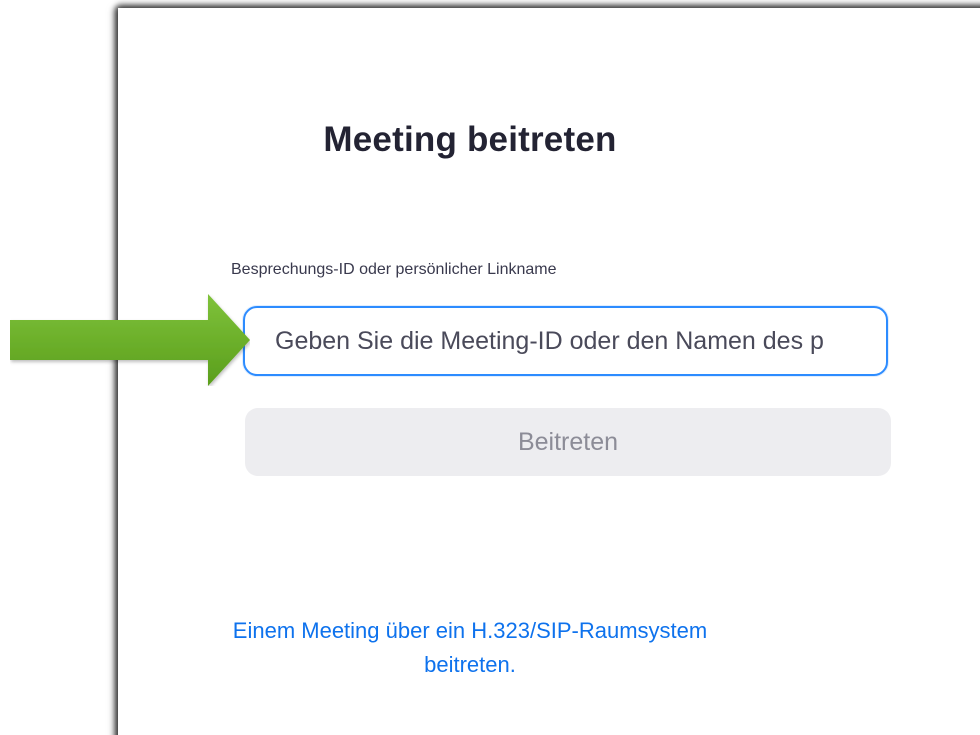 Image resolution: width=980 pixels, height=735 pixels. What do you see at coordinates (130, 340) in the screenshot?
I see `green-arrow-icon` at bounding box center [130, 340].